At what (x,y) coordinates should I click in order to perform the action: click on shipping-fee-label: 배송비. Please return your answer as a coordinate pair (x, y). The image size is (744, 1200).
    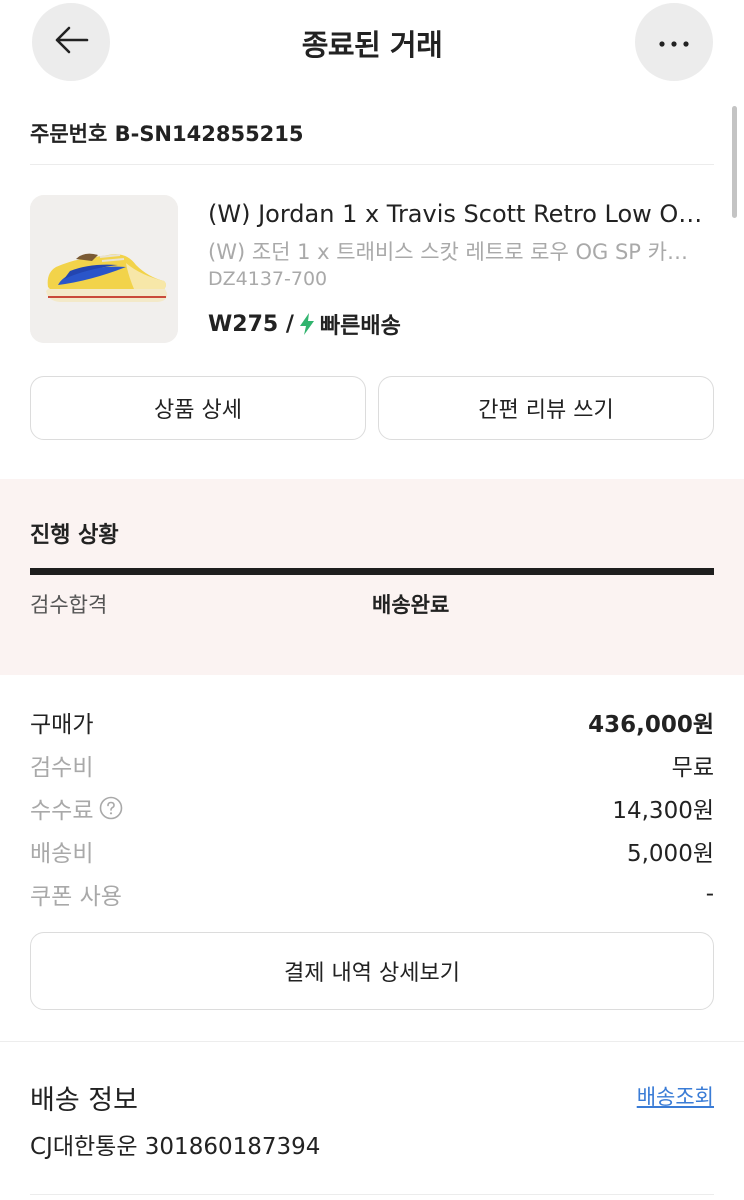
    Looking at the image, I should click on (62, 854).